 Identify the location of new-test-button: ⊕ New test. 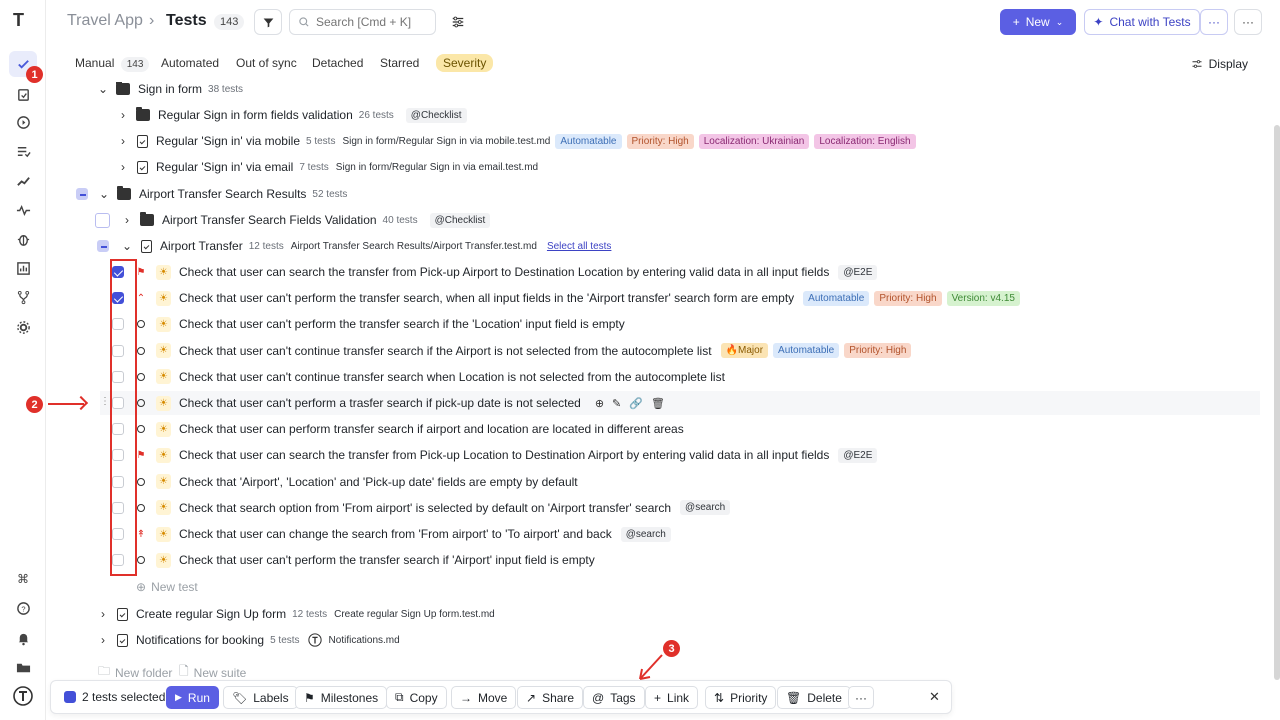
(167, 587).